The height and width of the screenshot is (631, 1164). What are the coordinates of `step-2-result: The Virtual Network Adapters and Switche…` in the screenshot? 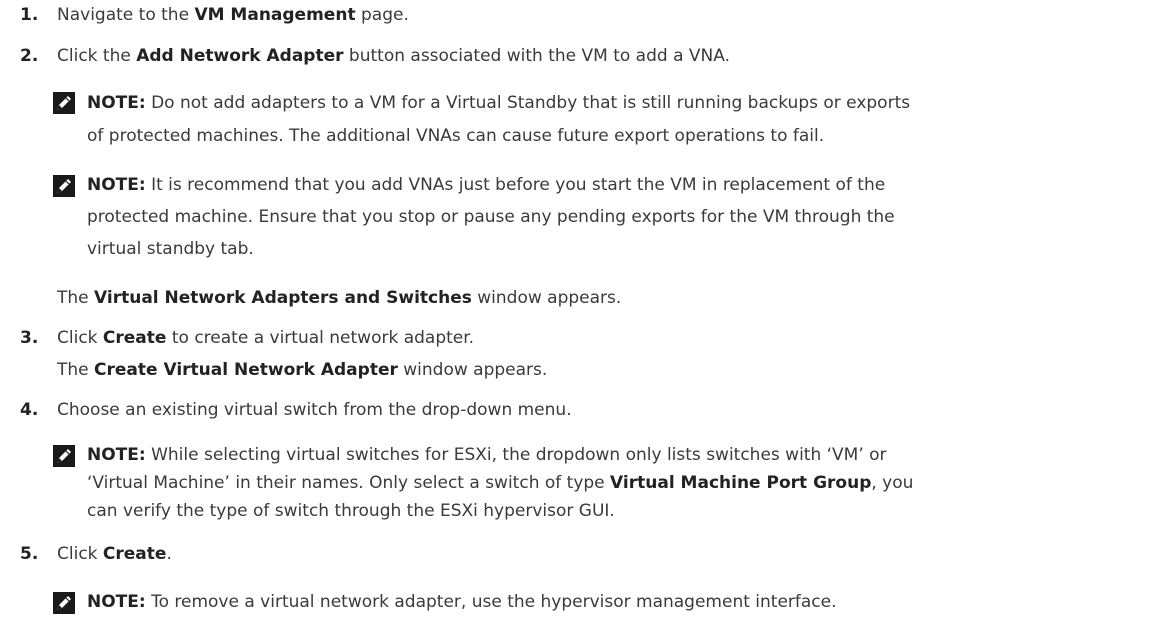 It's located at (339, 298).